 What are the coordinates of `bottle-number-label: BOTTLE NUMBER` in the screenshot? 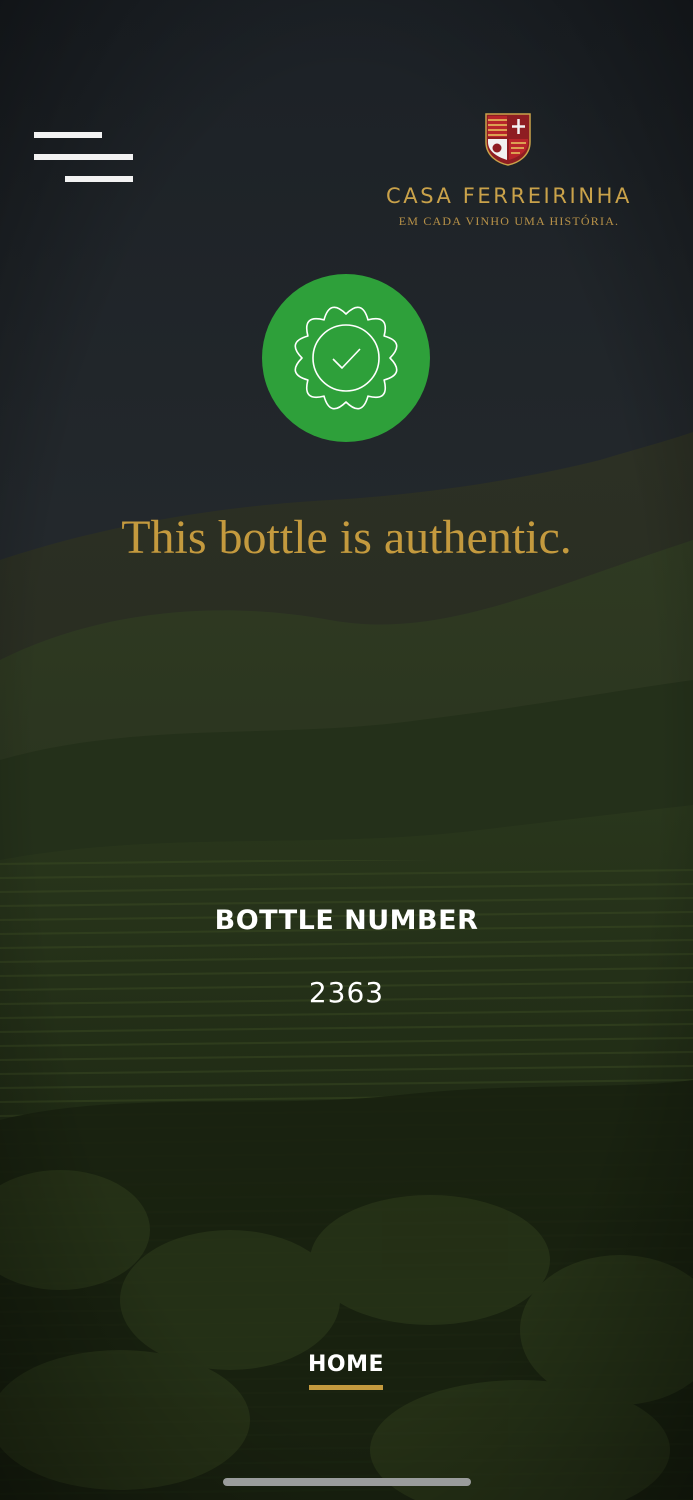 It's located at (346, 920).